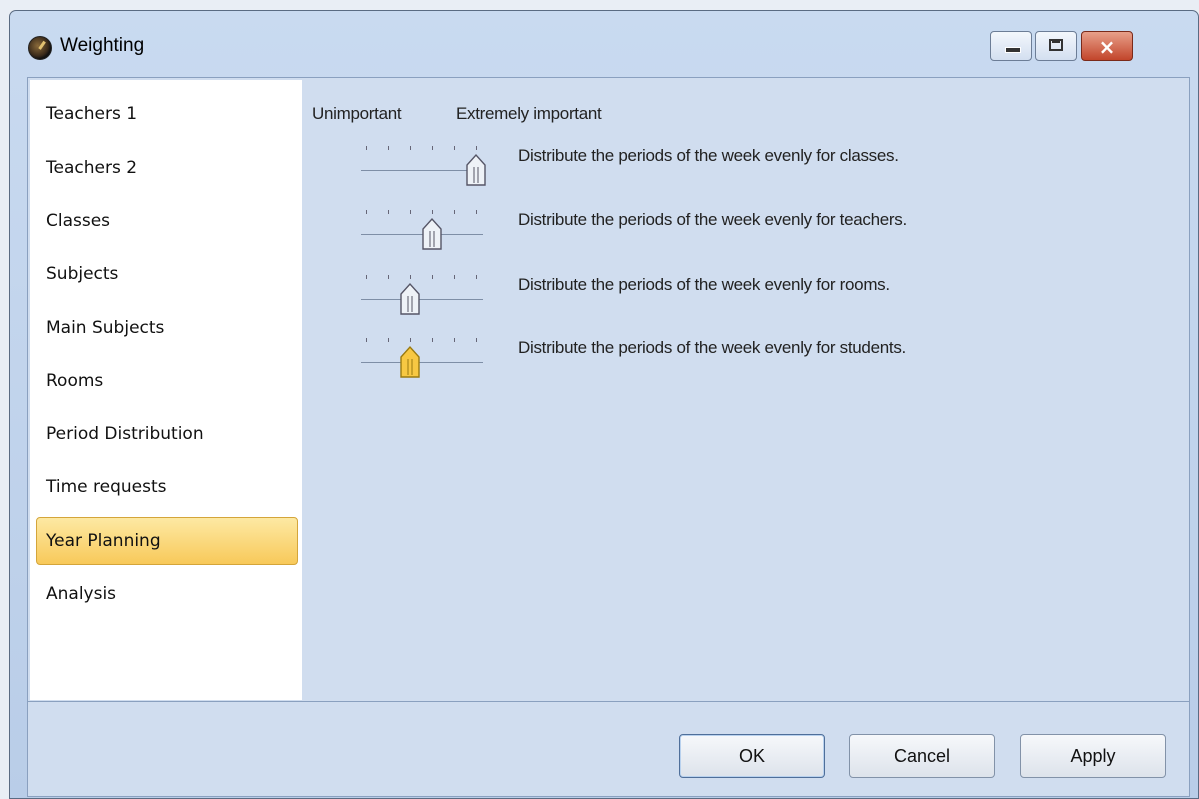  Describe the element at coordinates (167, 328) in the screenshot. I see `nav-item-main-subjects: Main Subjects` at that location.